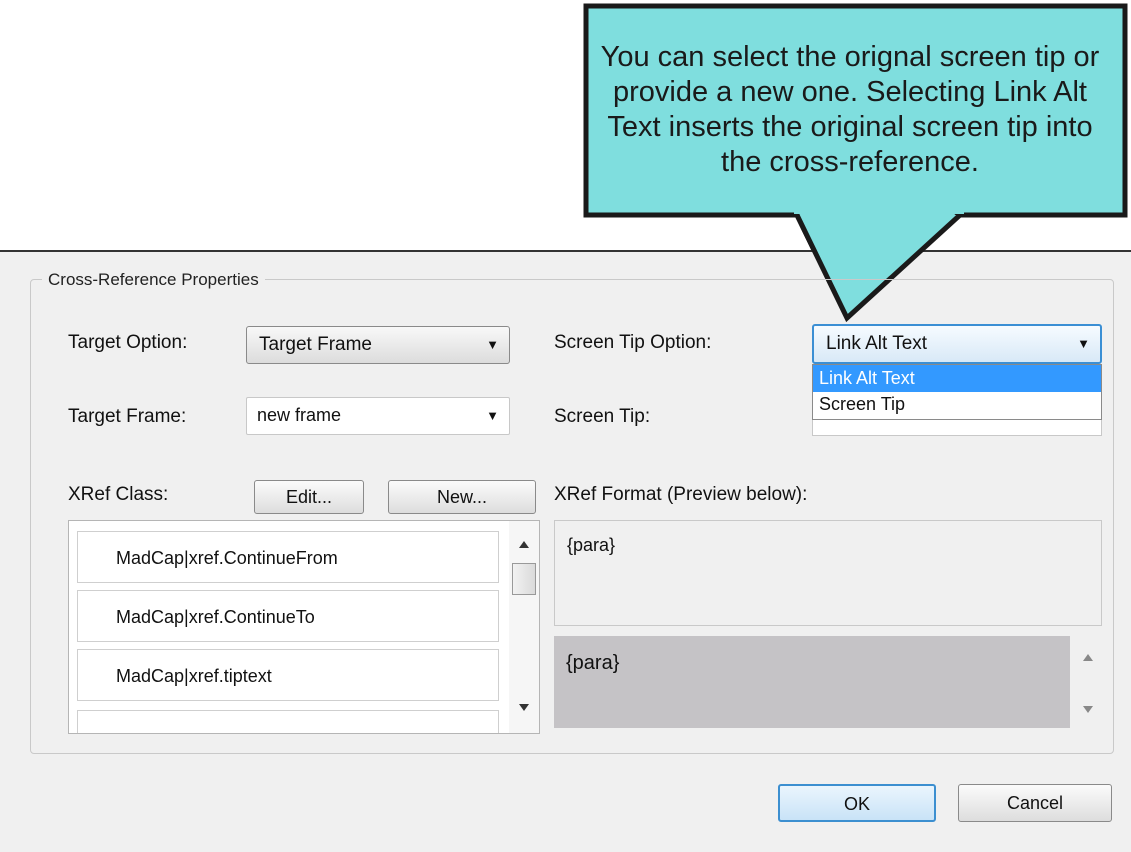 The height and width of the screenshot is (852, 1131). What do you see at coordinates (602, 416) in the screenshot?
I see `screen-tip-label: Screen Tip:` at bounding box center [602, 416].